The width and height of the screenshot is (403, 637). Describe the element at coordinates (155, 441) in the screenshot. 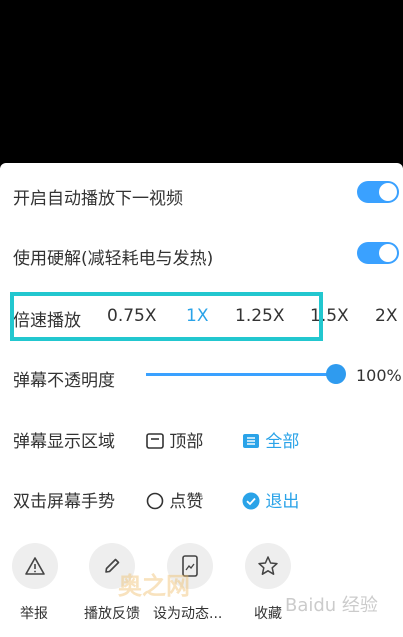

I see `top-area-icon` at that location.